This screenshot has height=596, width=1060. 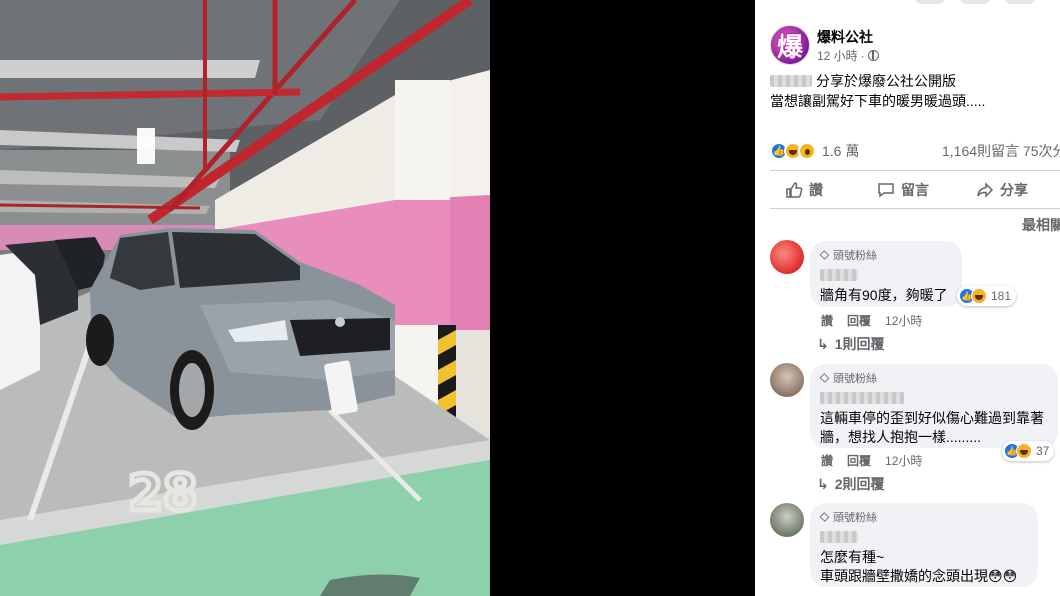 I want to click on page-avatar: 爆, so click(x=790, y=45).